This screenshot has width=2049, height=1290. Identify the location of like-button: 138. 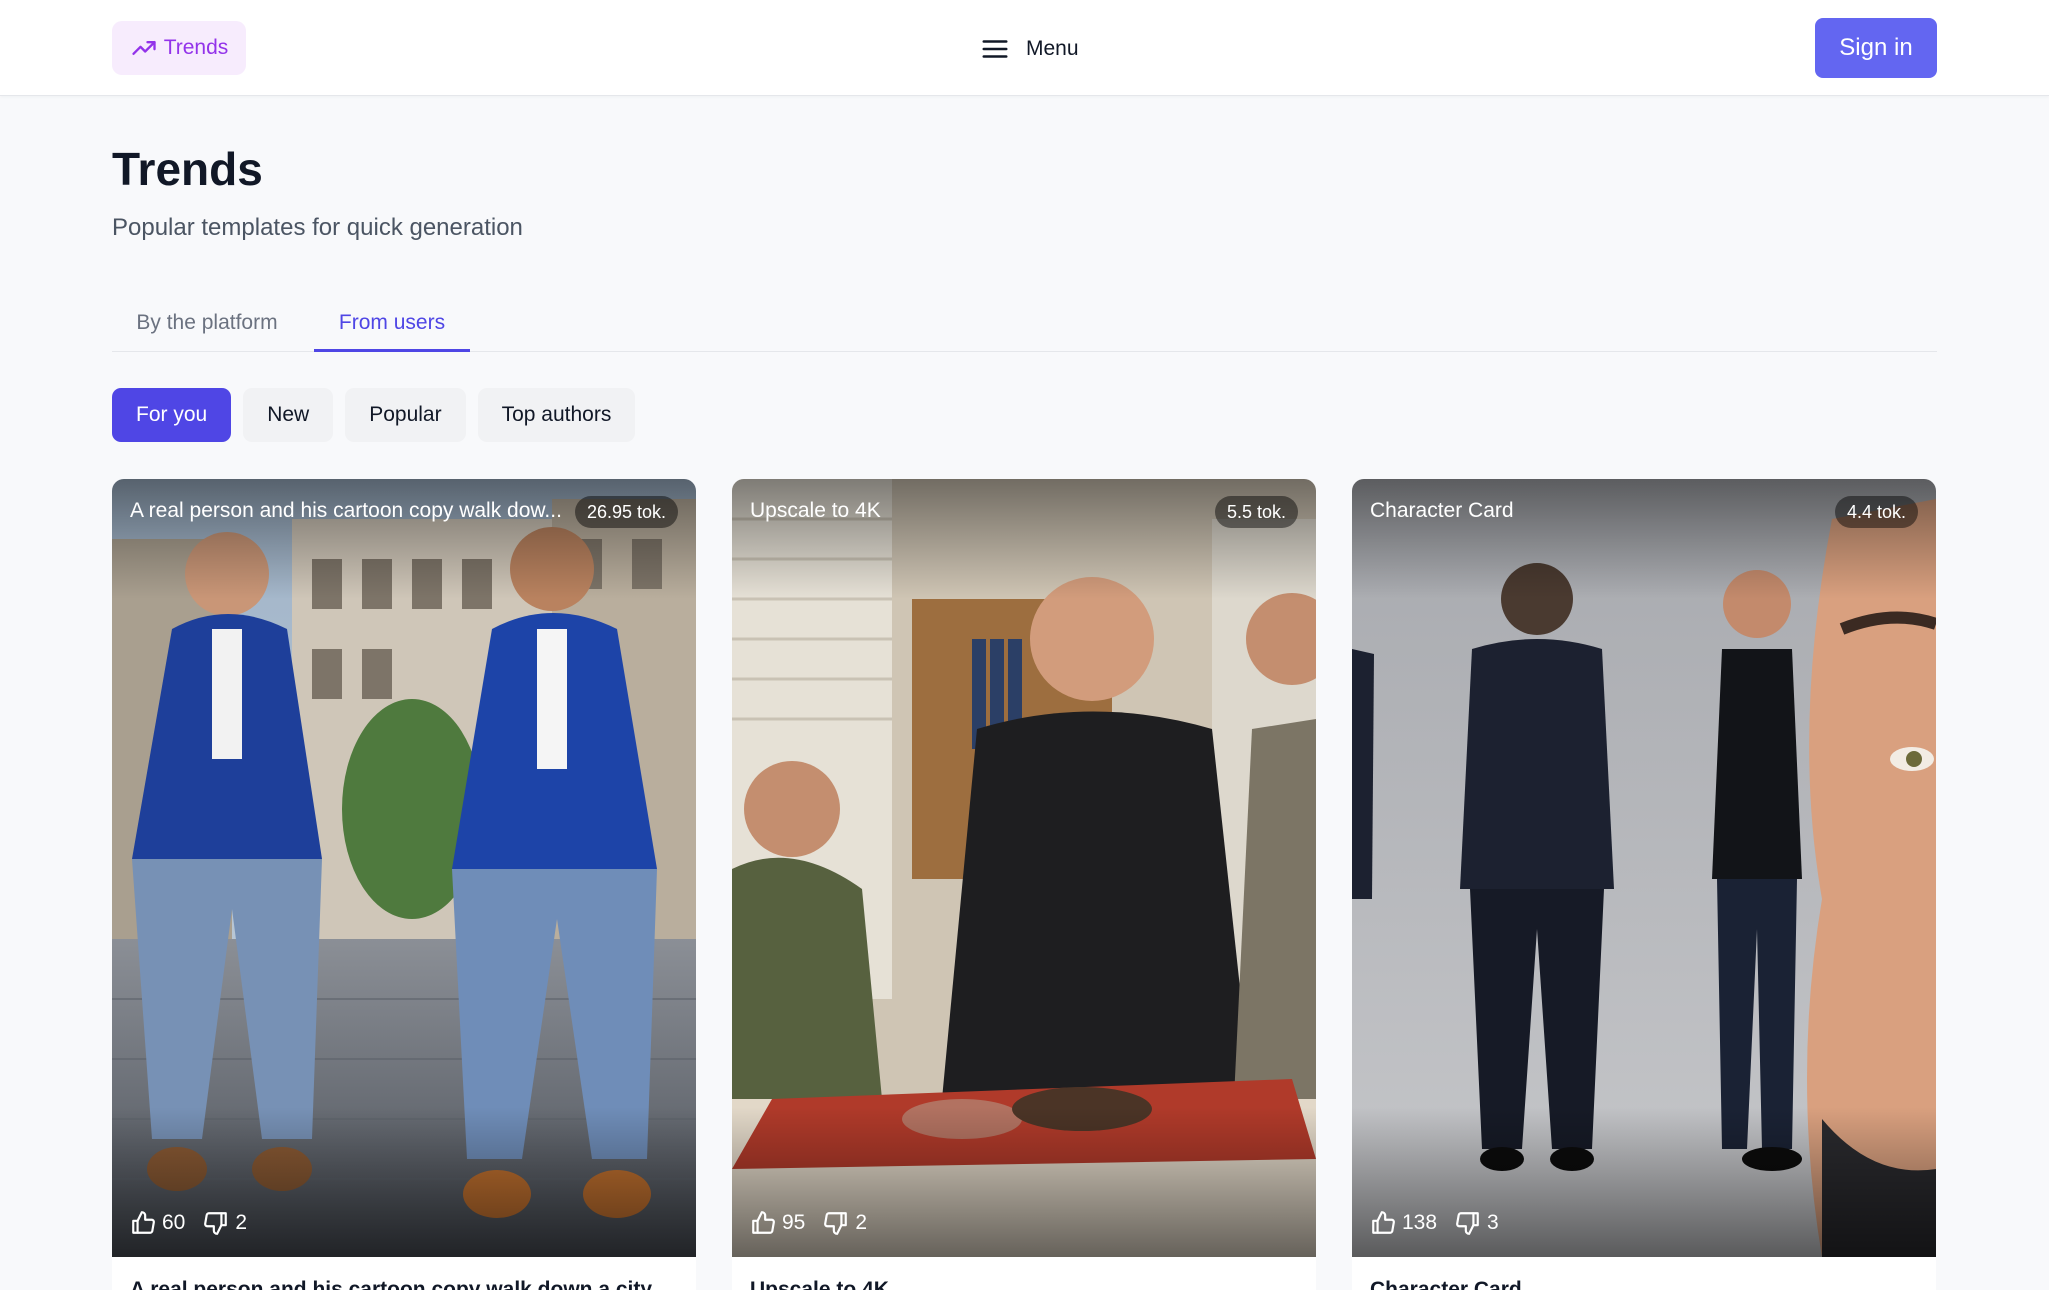
(1403, 1223).